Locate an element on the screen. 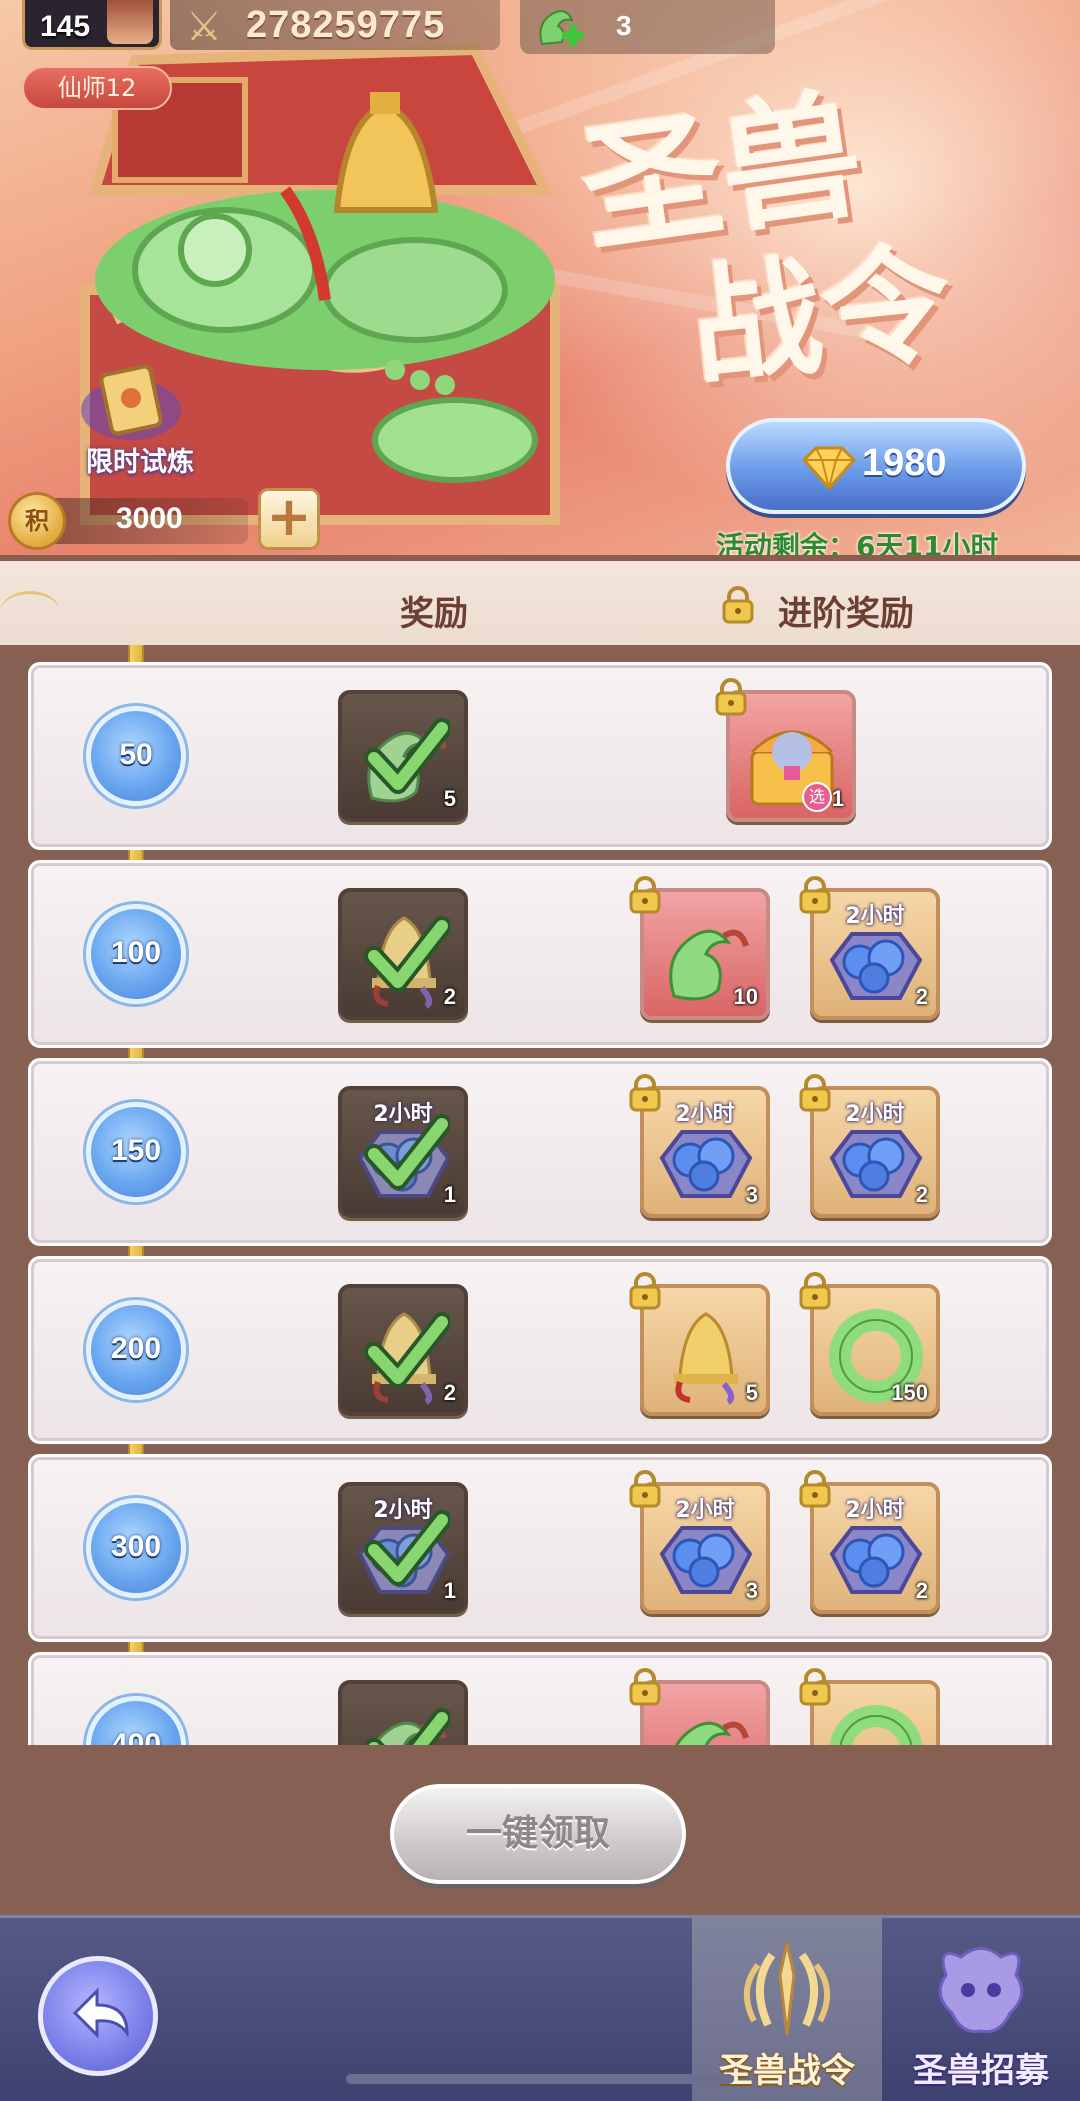  points-coin-icon: 积 is located at coordinates (37, 521).